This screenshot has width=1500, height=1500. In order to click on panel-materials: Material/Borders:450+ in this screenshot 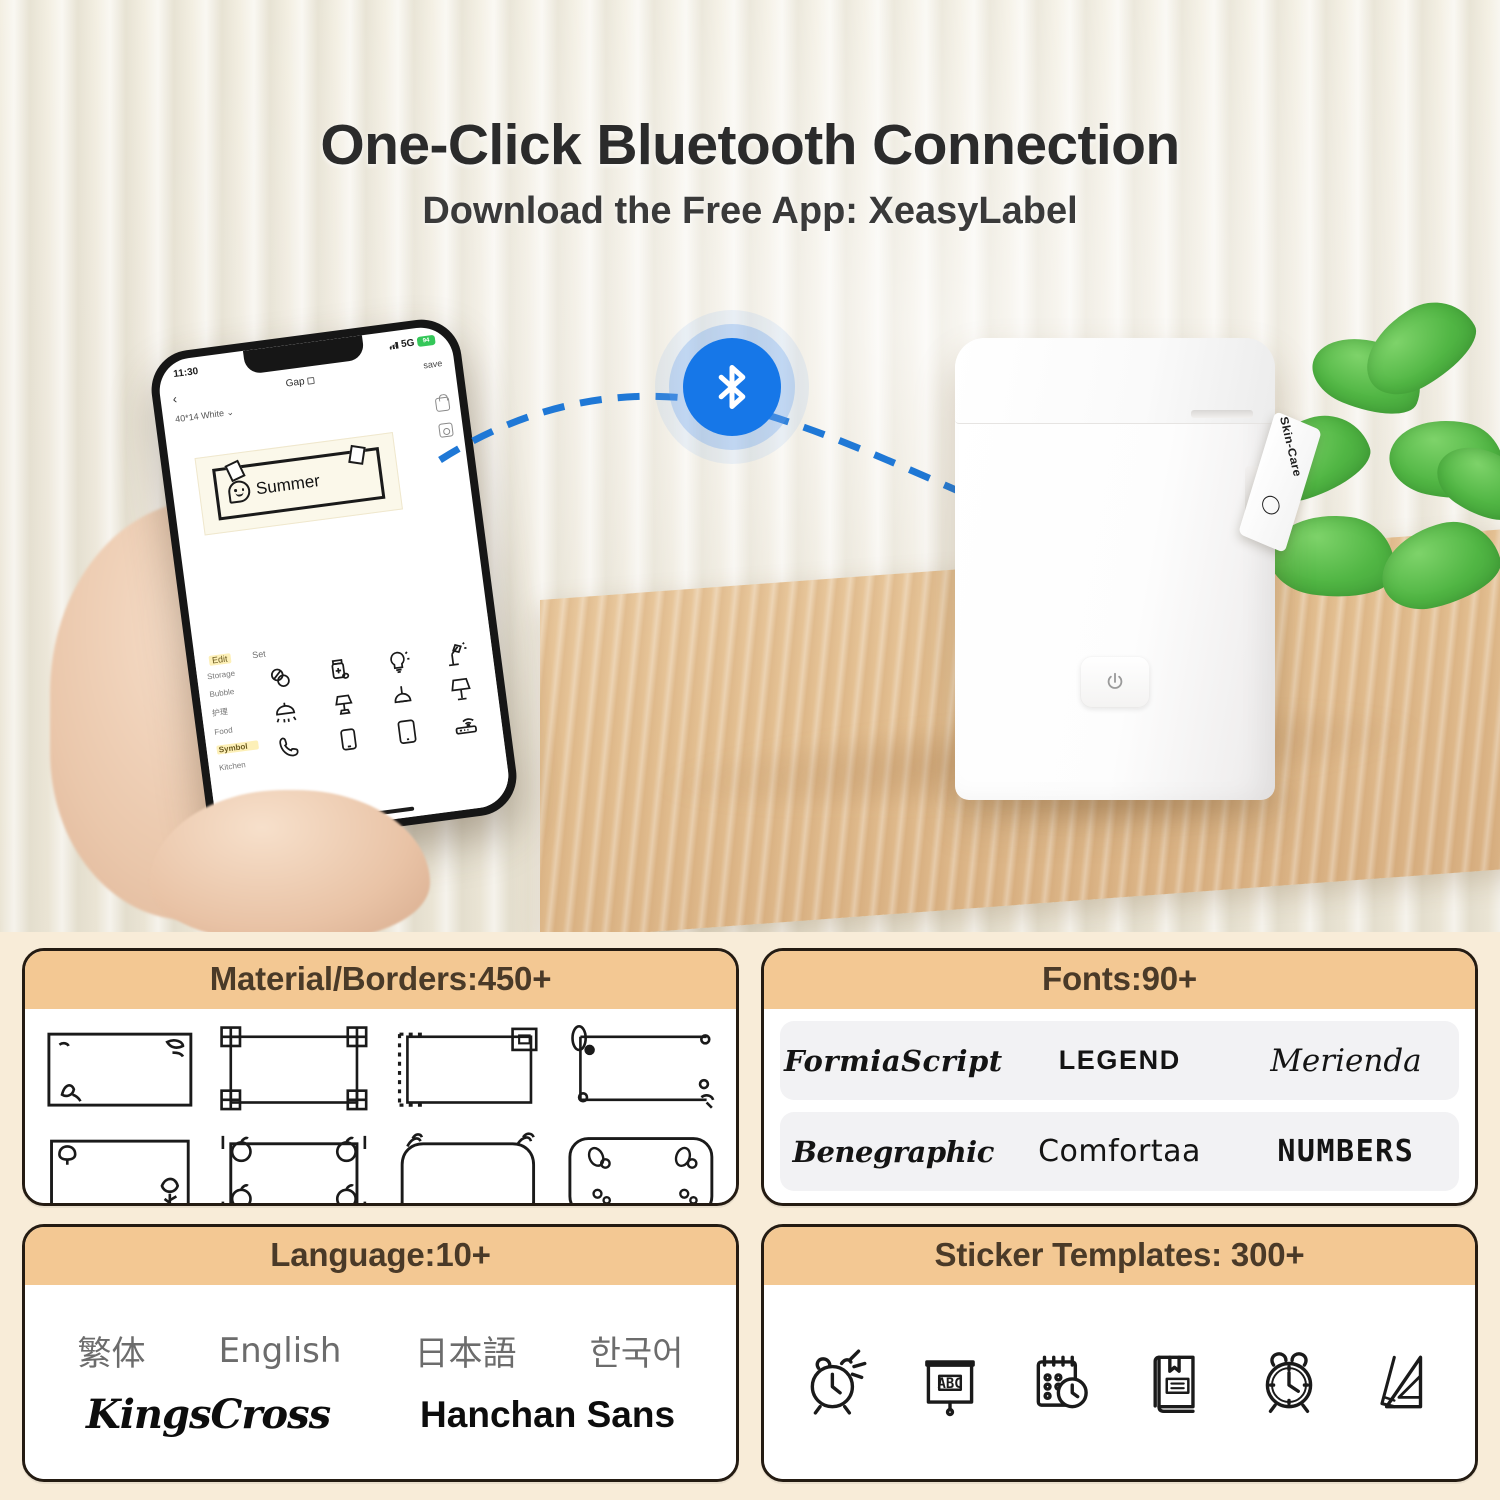, I will do `click(380, 1077)`.